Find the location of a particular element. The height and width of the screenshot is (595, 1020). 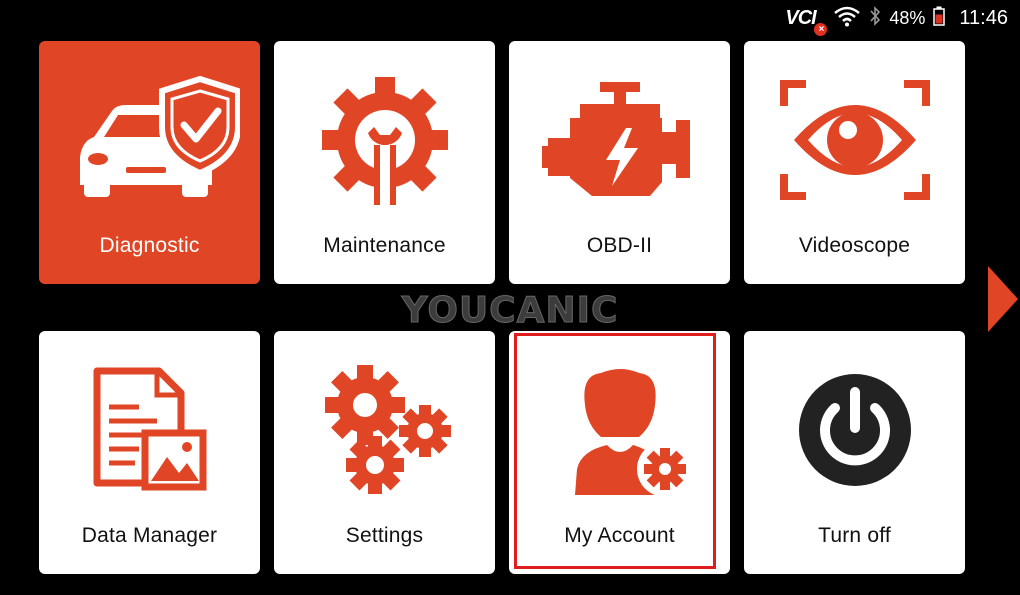

data-manager-tile: Data Manager is located at coordinates (149, 452).